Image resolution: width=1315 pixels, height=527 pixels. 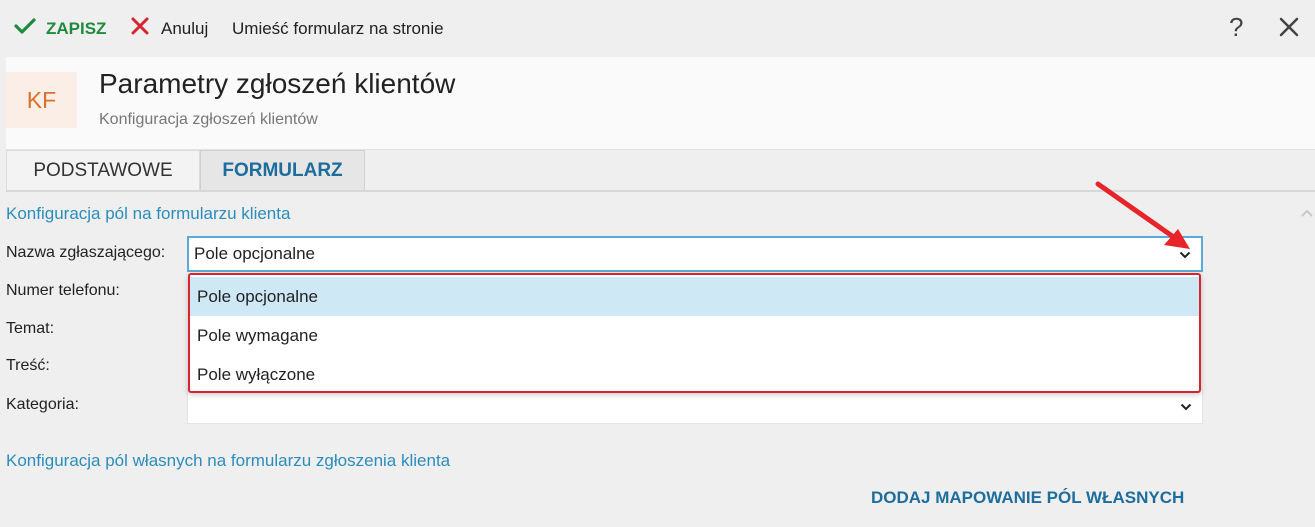 I want to click on dropdown-option-required: Pole wymagane, so click(x=694, y=335).